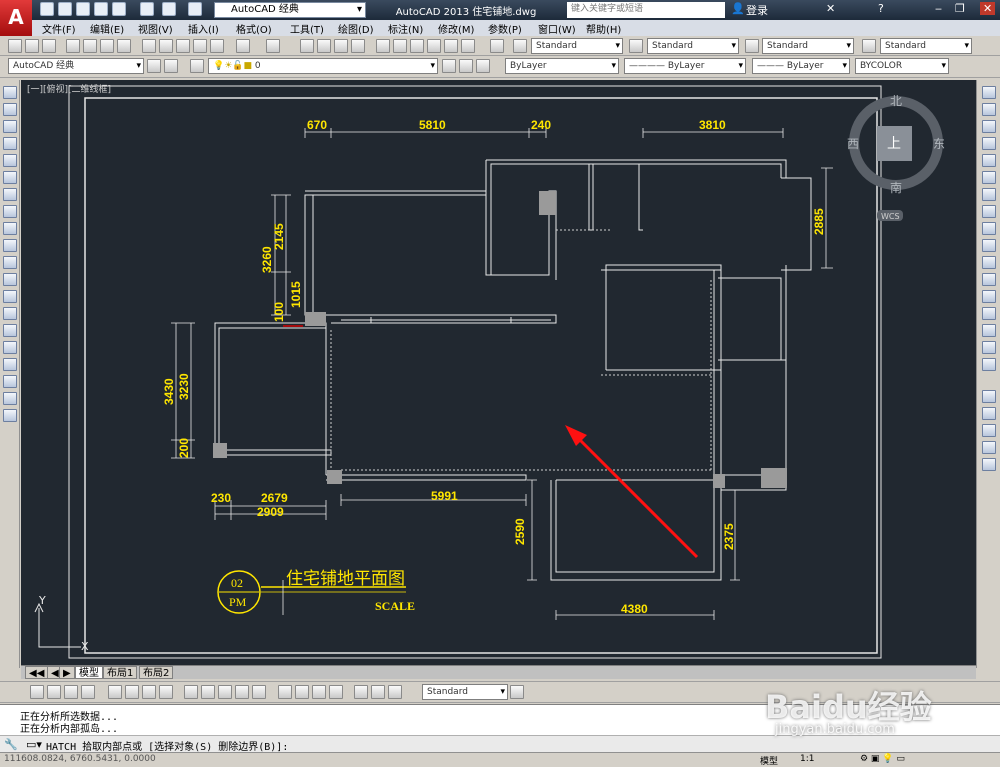 The height and width of the screenshot is (767, 1000). Describe the element at coordinates (307, 46) in the screenshot. I see `pan-icon` at that location.